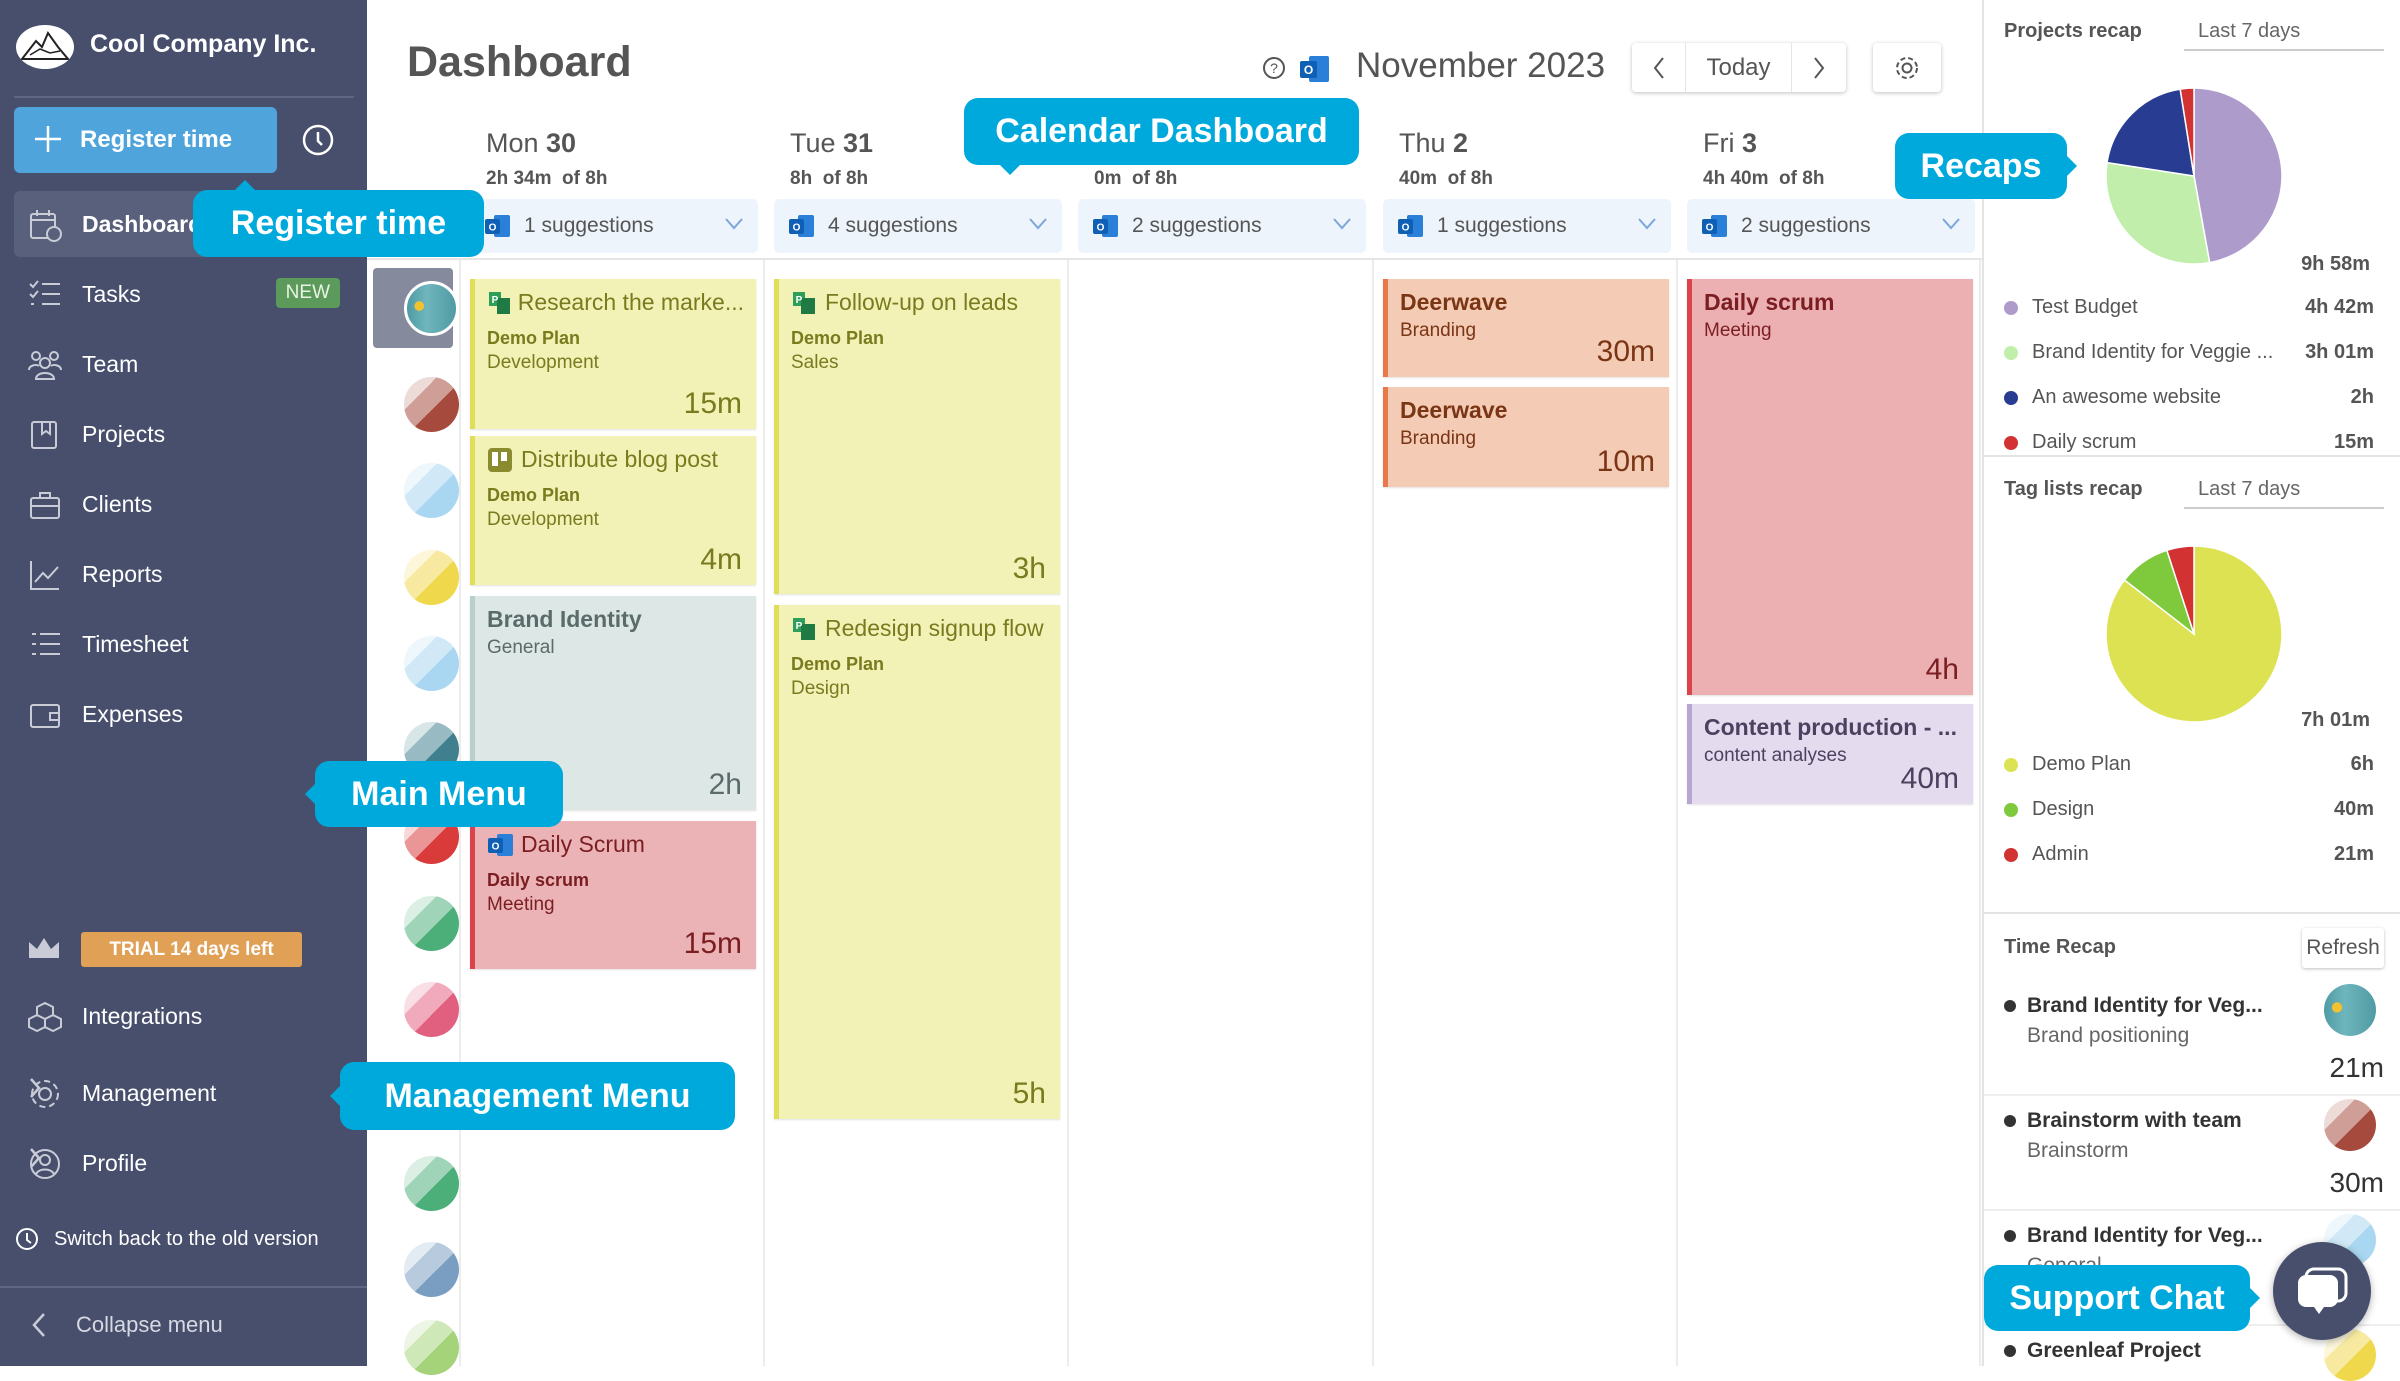 This screenshot has height=1381, width=2400. What do you see at coordinates (2189, 809) in the screenshot?
I see `legend-item: Design 40m` at bounding box center [2189, 809].